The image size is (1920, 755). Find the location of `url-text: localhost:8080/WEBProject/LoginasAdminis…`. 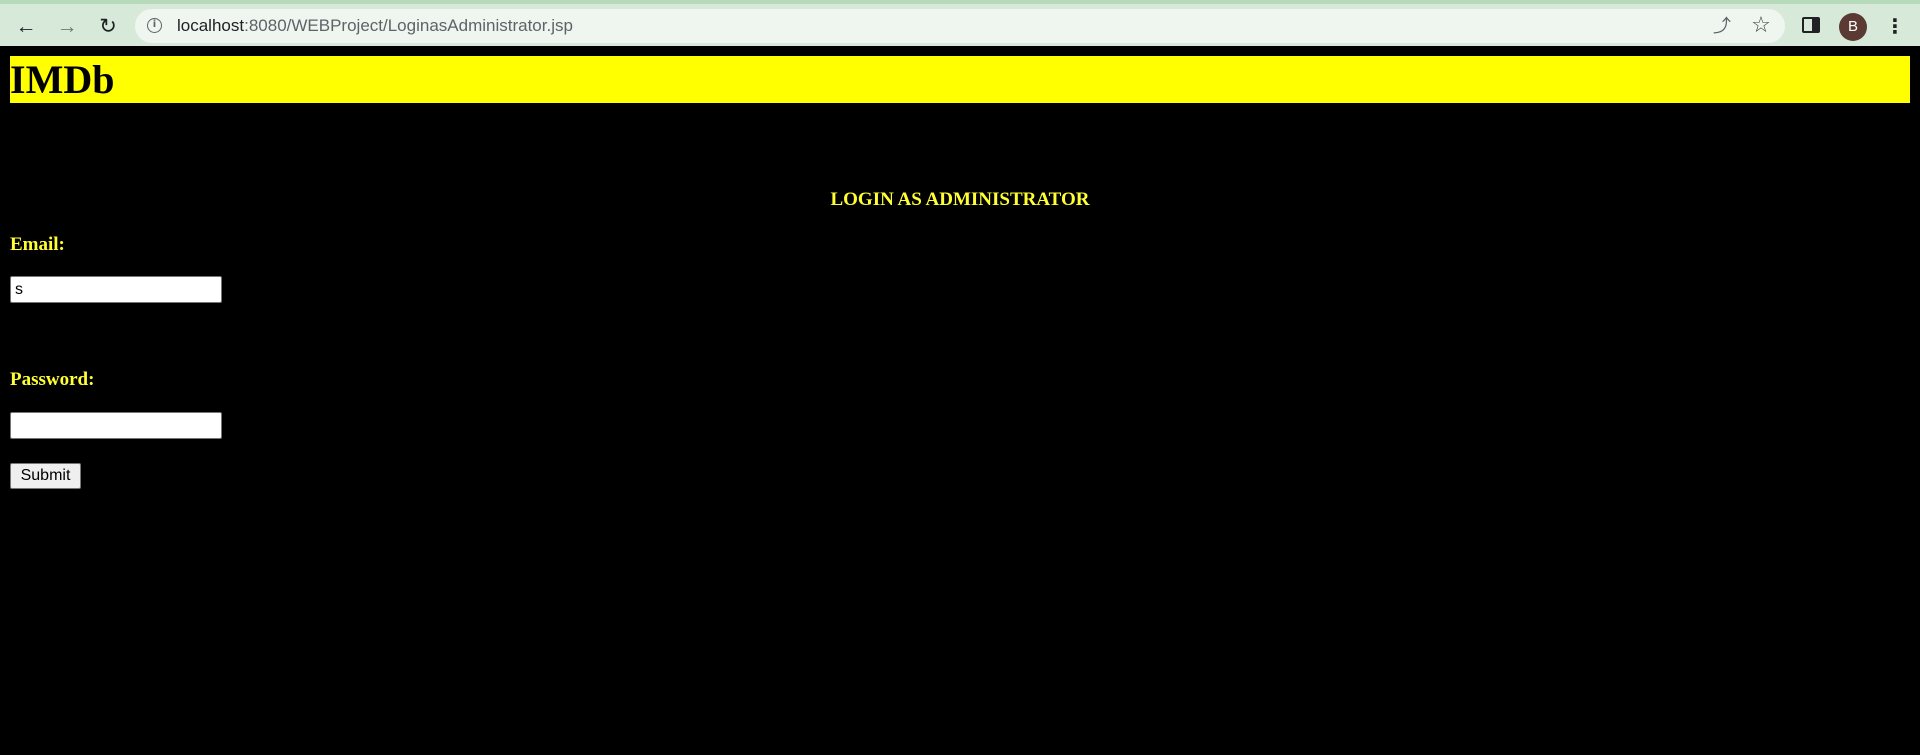

url-text: localhost:8080/WEBProject/LoginasAdminis… is located at coordinates (375, 26).